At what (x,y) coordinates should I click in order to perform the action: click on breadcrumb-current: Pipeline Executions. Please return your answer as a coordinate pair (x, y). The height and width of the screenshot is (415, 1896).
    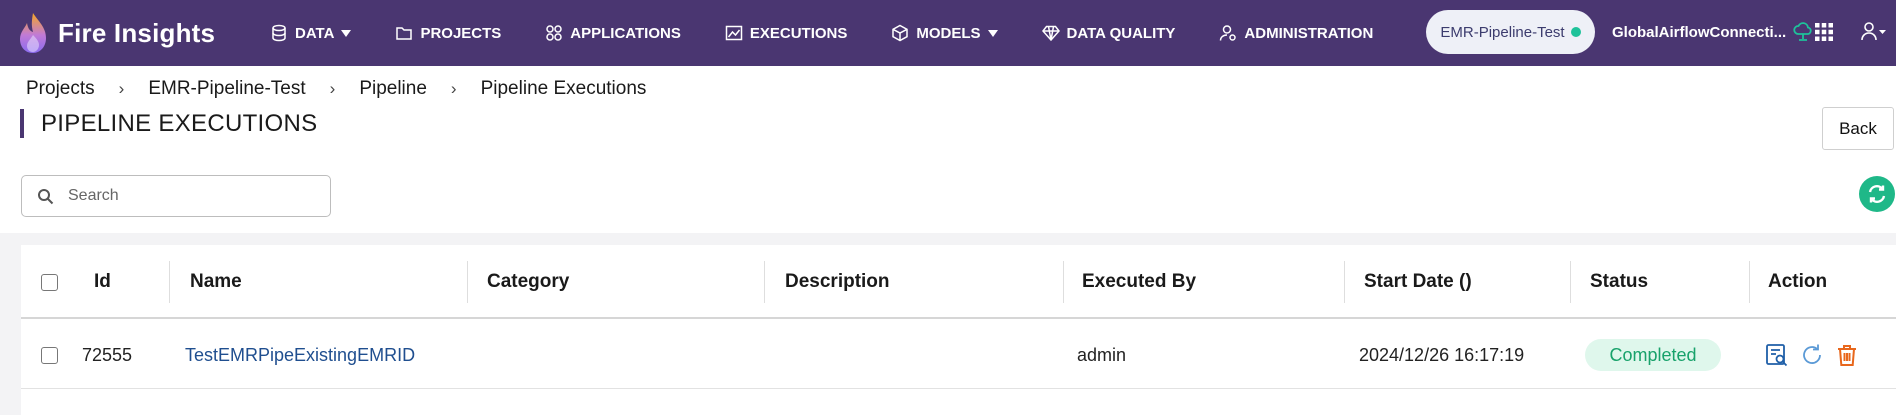
    Looking at the image, I should click on (563, 88).